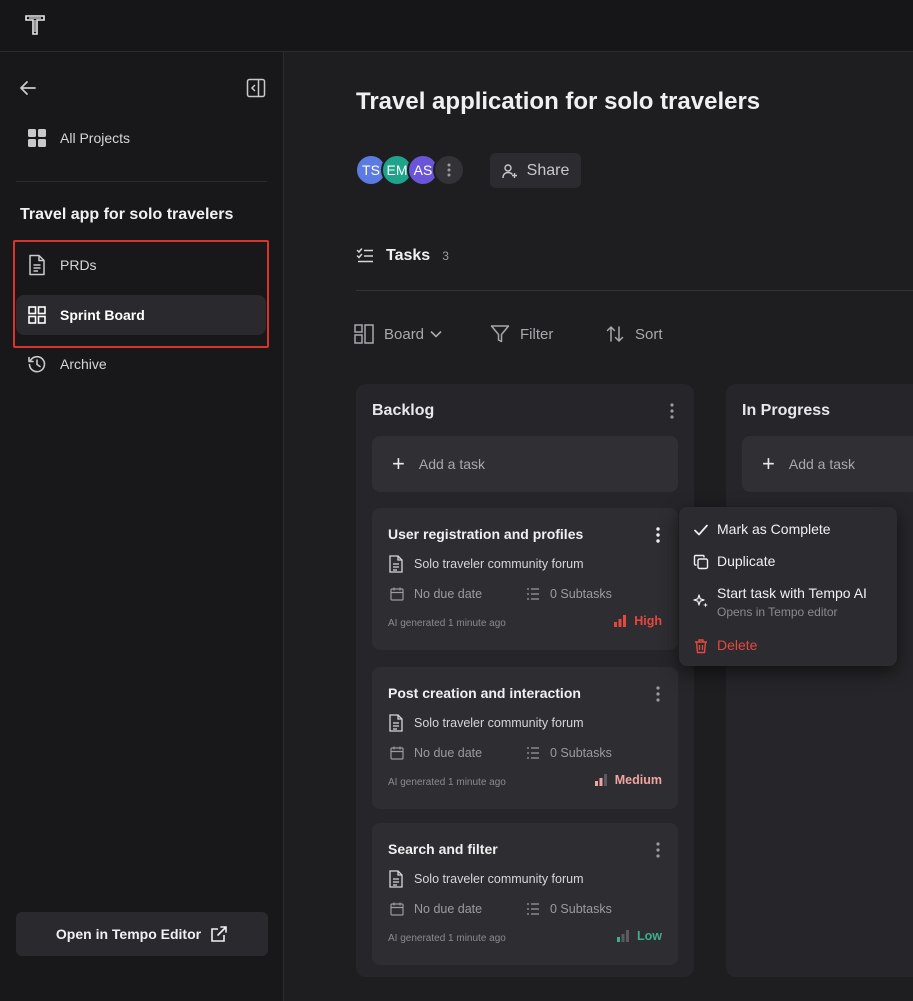 The image size is (913, 1001). I want to click on open-in-editor-button: Open in Tempo Editor, so click(142, 934).